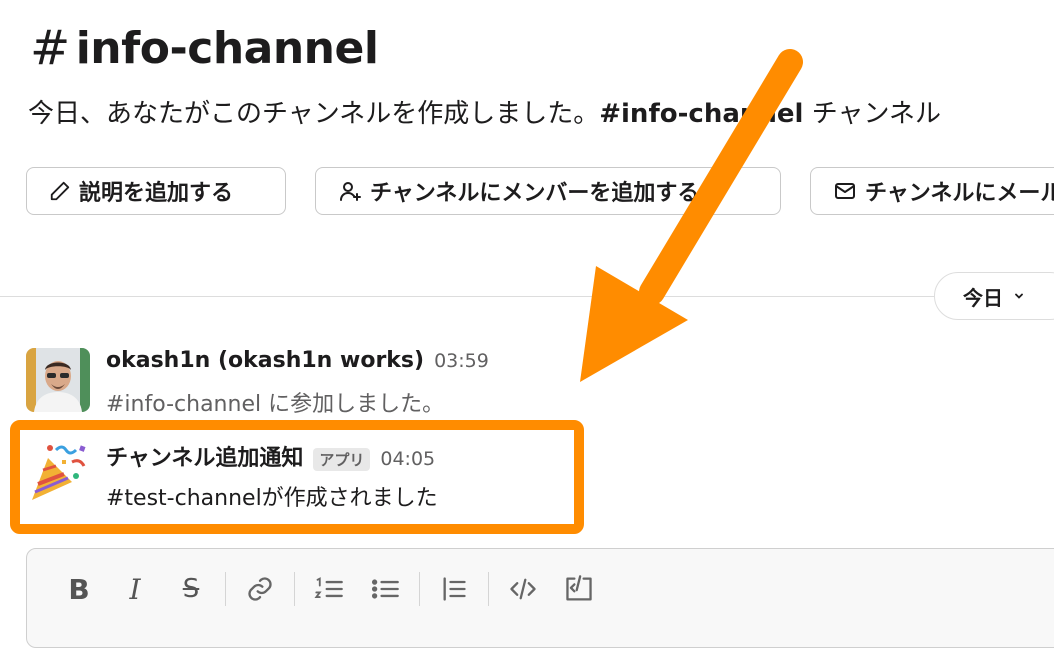  I want to click on annotation-highlight-box, so click(297, 477).